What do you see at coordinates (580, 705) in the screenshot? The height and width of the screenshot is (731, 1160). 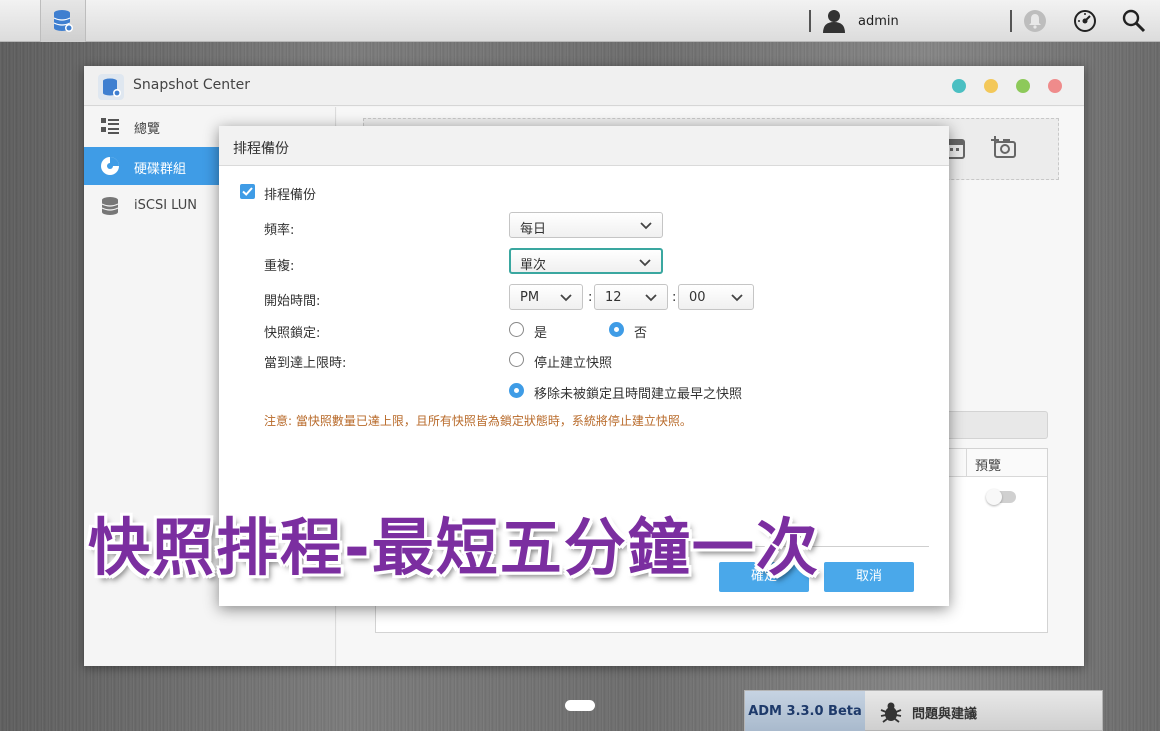 I see `desktop-page-indicator` at bounding box center [580, 705].